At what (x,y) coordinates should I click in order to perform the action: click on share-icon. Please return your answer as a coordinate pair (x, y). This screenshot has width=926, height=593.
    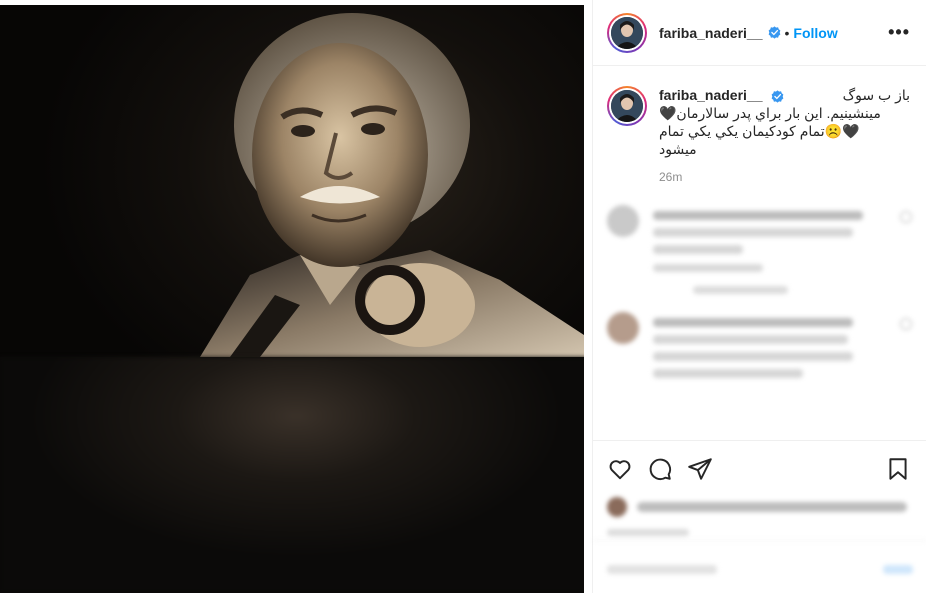
    Looking at the image, I should click on (700, 469).